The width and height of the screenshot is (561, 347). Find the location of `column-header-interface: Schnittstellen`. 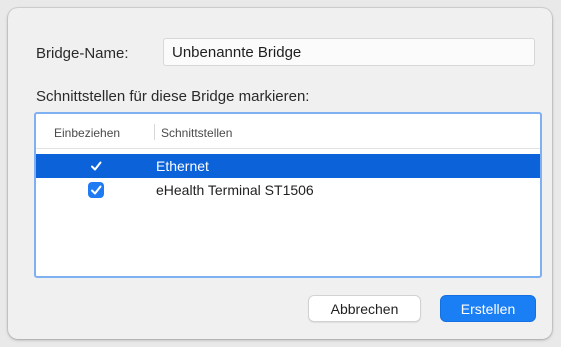

column-header-interface: Schnittstellen is located at coordinates (196, 133).